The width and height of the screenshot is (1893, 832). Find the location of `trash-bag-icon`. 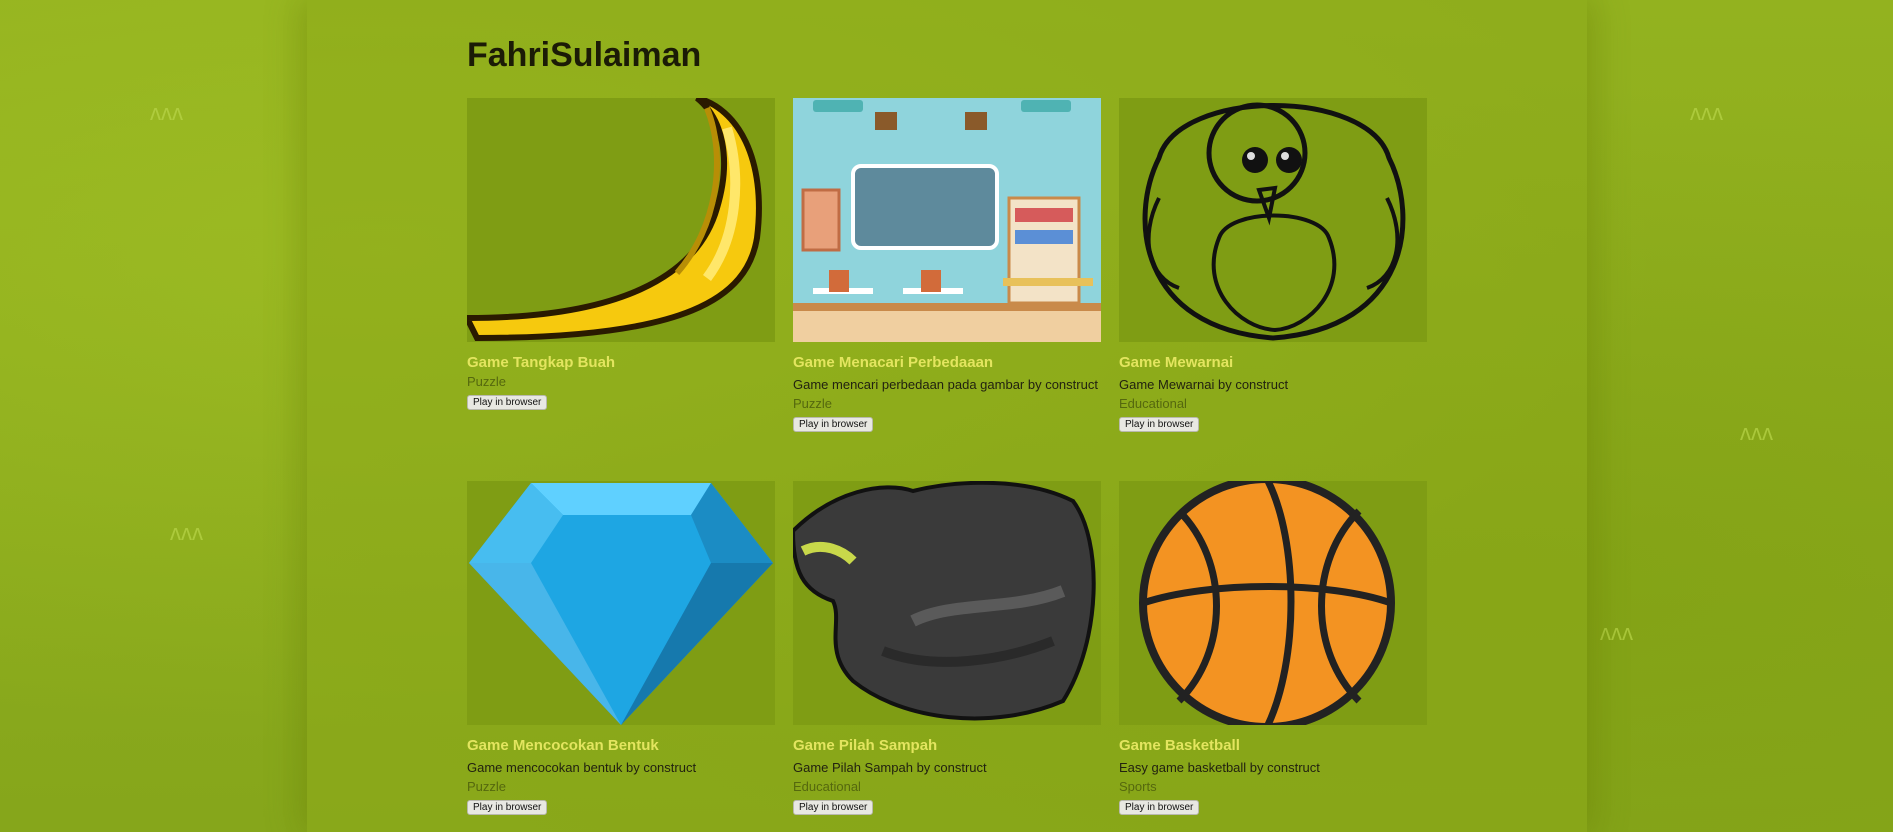

trash-bag-icon is located at coordinates (947, 603).